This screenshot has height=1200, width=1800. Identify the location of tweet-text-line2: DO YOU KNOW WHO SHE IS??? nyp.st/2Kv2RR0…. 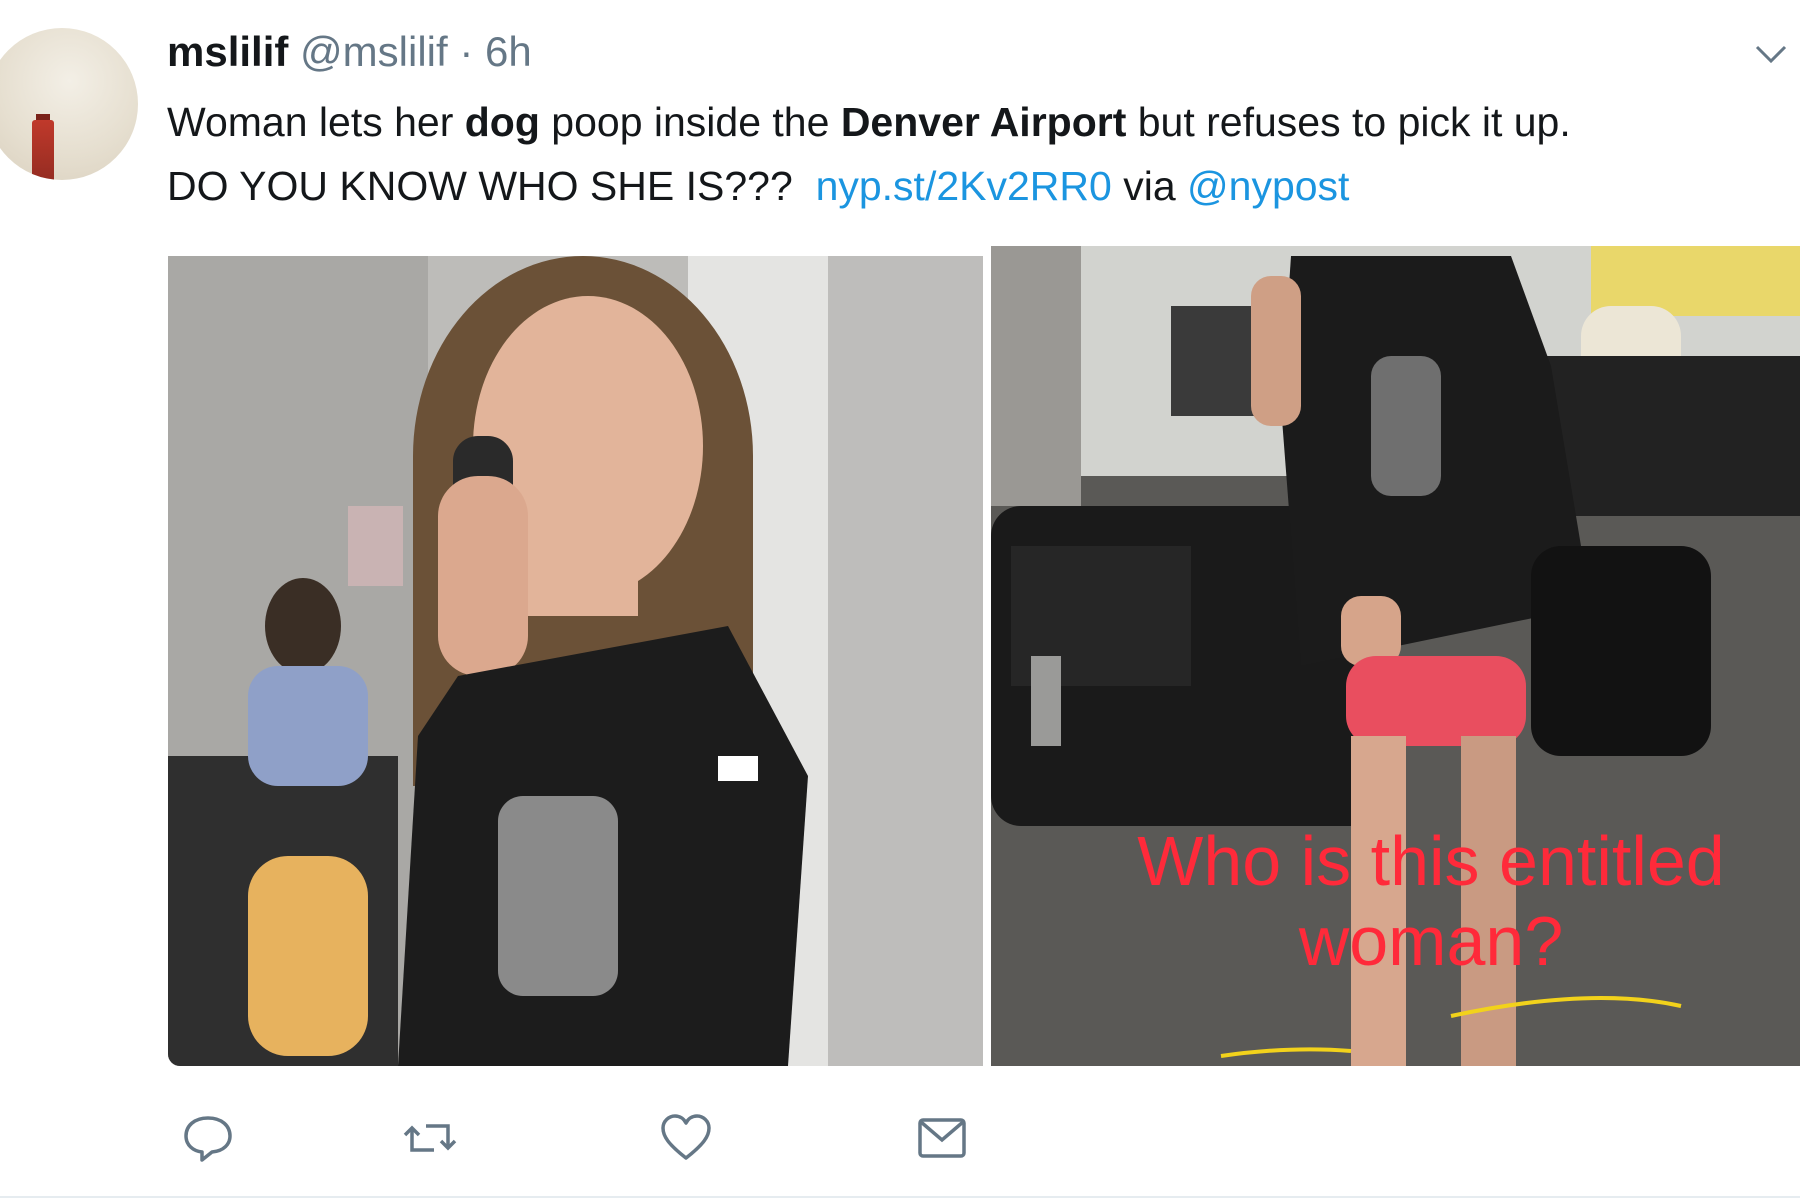
(977, 186).